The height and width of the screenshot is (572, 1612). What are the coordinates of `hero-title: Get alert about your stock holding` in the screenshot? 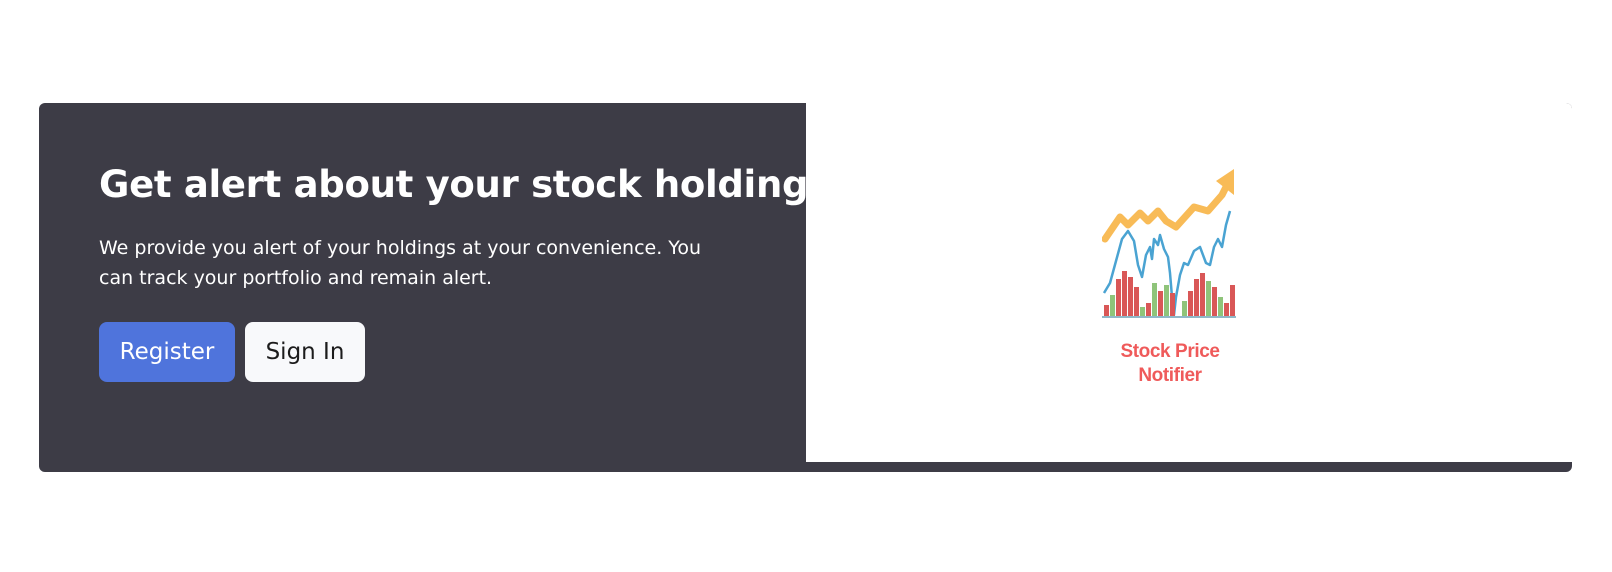 It's located at (454, 184).